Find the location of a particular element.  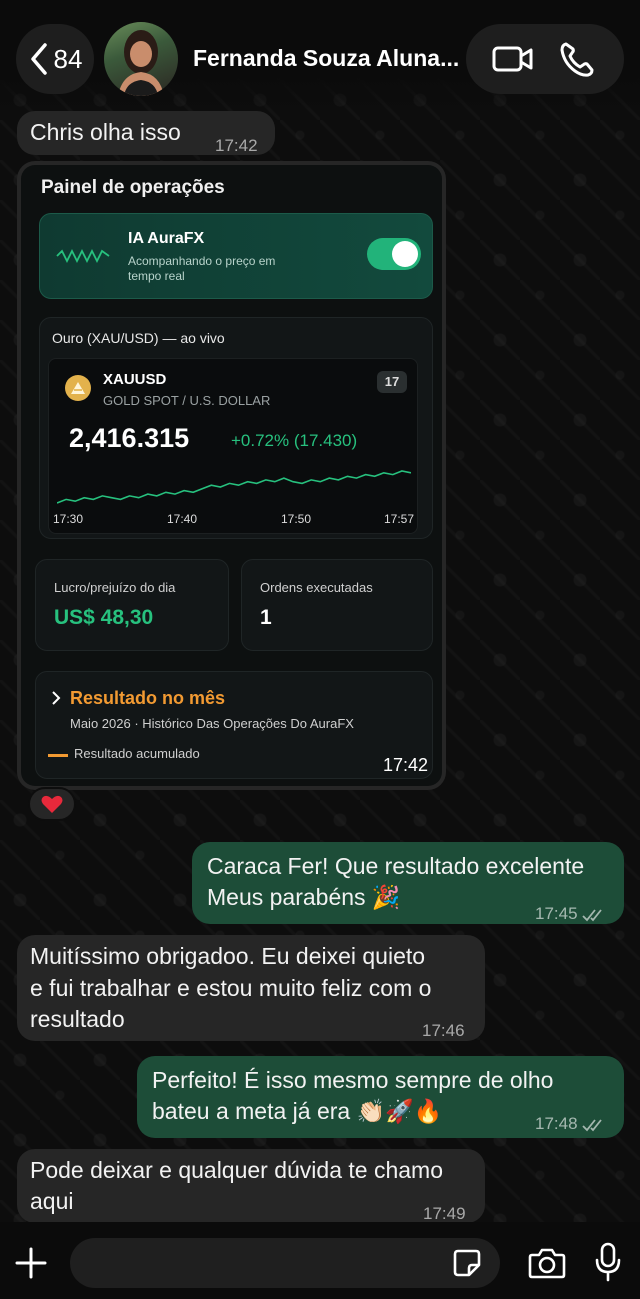

back-button: 84 is located at coordinates (55, 59).